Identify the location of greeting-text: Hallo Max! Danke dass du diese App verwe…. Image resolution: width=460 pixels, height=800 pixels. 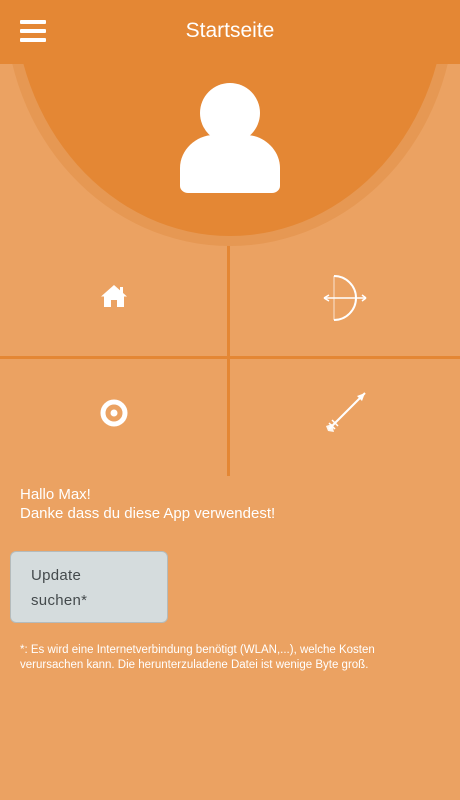
(147, 504).